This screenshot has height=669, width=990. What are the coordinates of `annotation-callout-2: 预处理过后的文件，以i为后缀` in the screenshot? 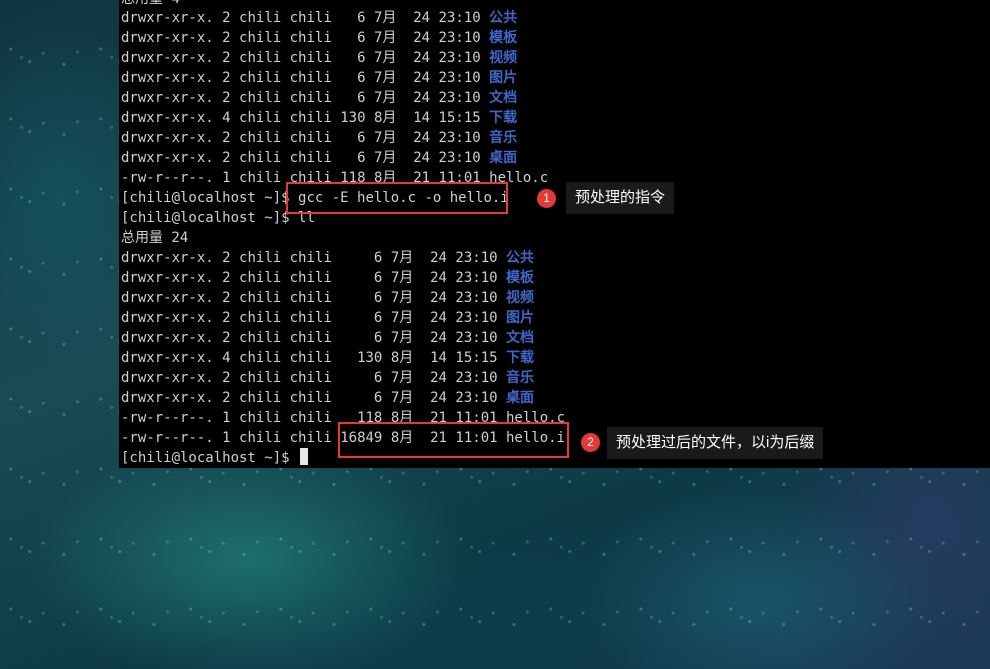 It's located at (715, 443).